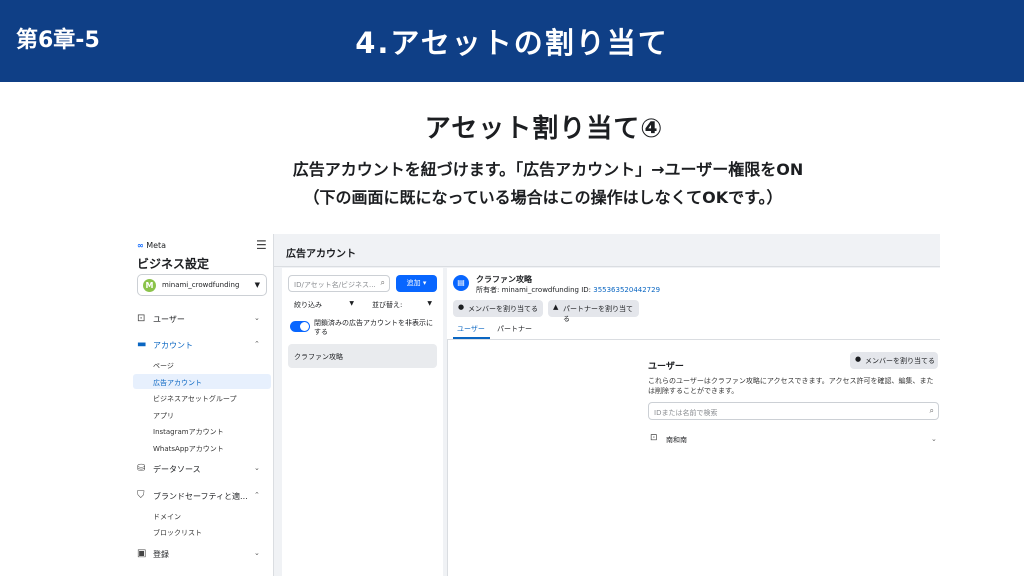  What do you see at coordinates (202, 447) in the screenshot?
I see `sidebar-subitem-whatsapp: WhatsAppアカウント` at bounding box center [202, 447].